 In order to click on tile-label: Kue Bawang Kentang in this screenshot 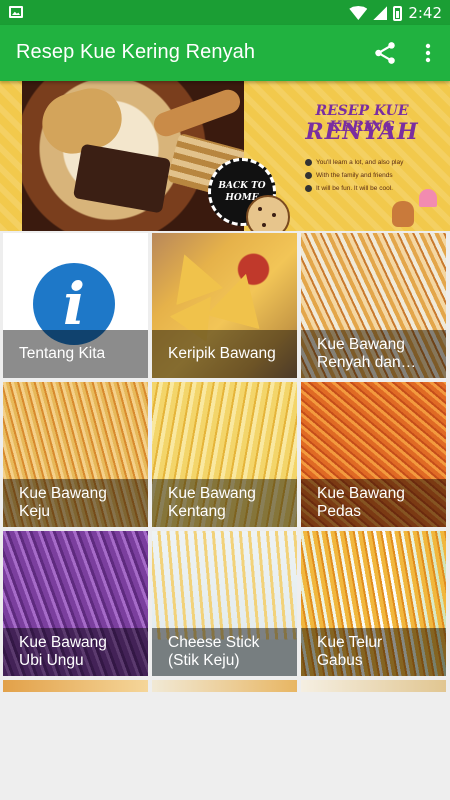, I will do `click(224, 503)`.